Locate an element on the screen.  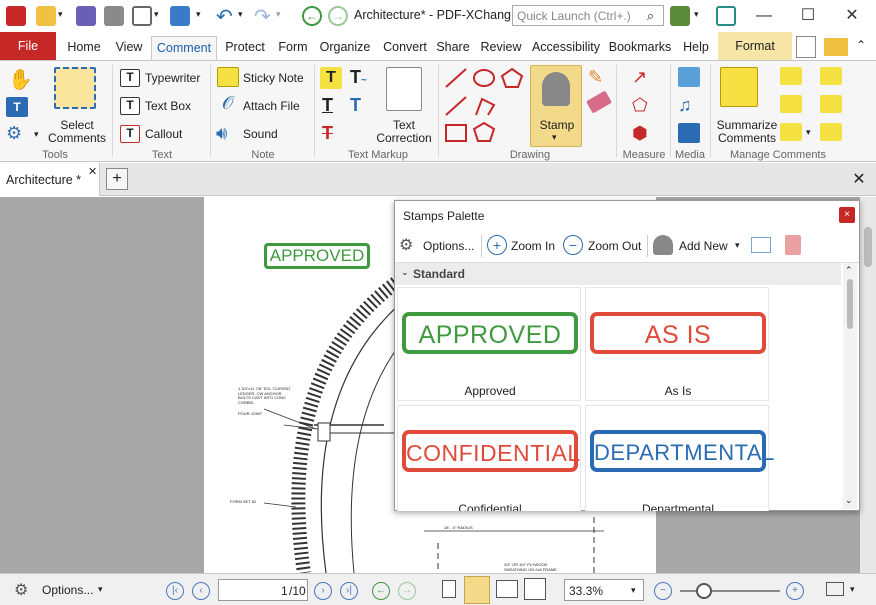
search-icon: ⌕ is located at coordinates (650, 16).